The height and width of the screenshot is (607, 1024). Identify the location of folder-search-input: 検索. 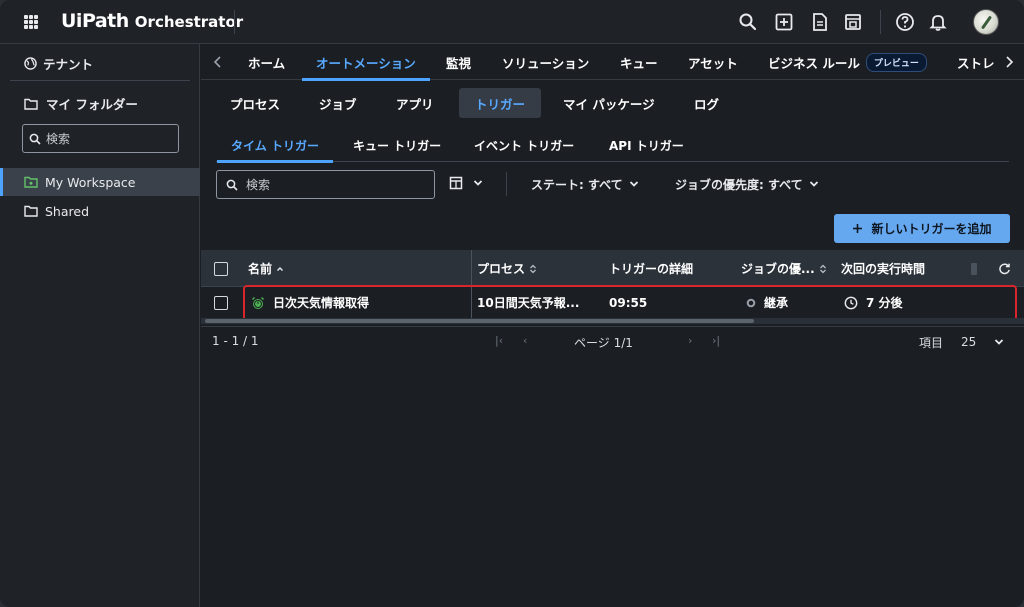
(100, 138).